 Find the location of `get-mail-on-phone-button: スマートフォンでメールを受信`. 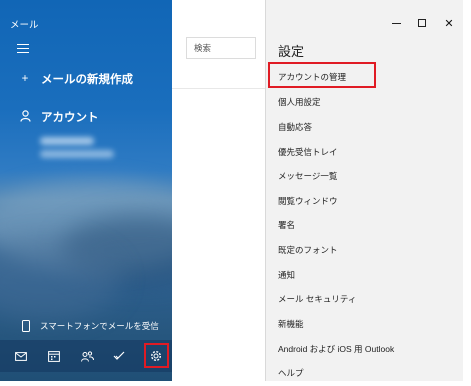

get-mail-on-phone-button: スマートフォンでメールを受信 is located at coordinates (86, 326).